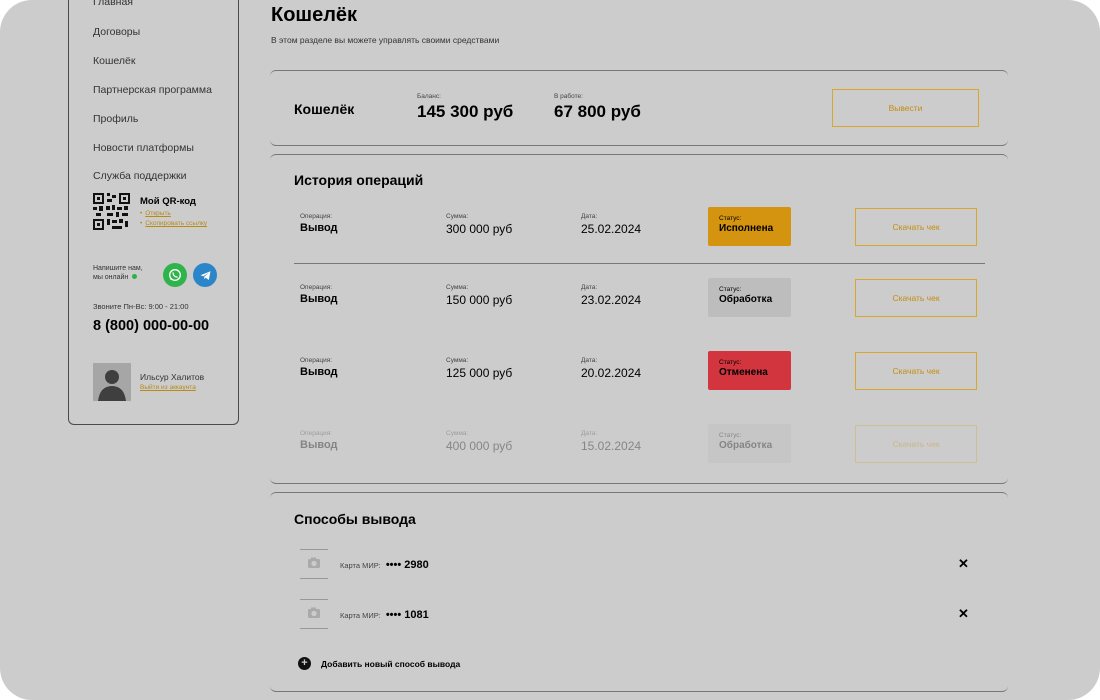  Describe the element at coordinates (168, 201) in the screenshot. I see `qr-title: Мой QR-код` at that location.